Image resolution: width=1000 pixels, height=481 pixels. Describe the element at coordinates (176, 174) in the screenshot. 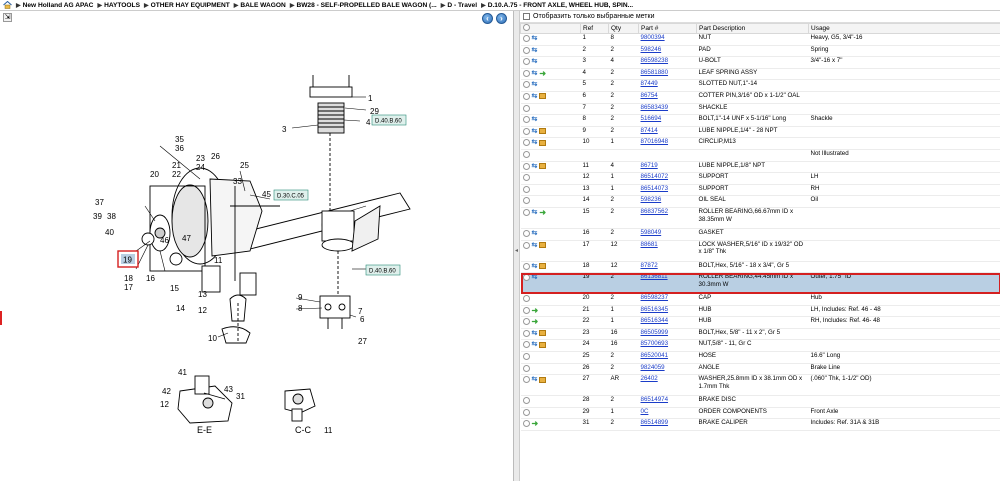

I see `callout-22: 22` at that location.